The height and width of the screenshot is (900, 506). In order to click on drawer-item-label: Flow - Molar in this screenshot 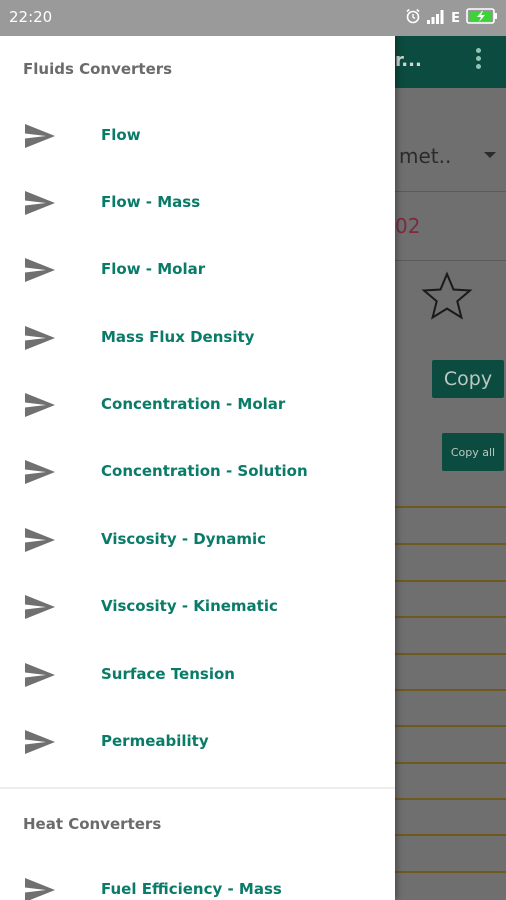, I will do `click(153, 269)`.